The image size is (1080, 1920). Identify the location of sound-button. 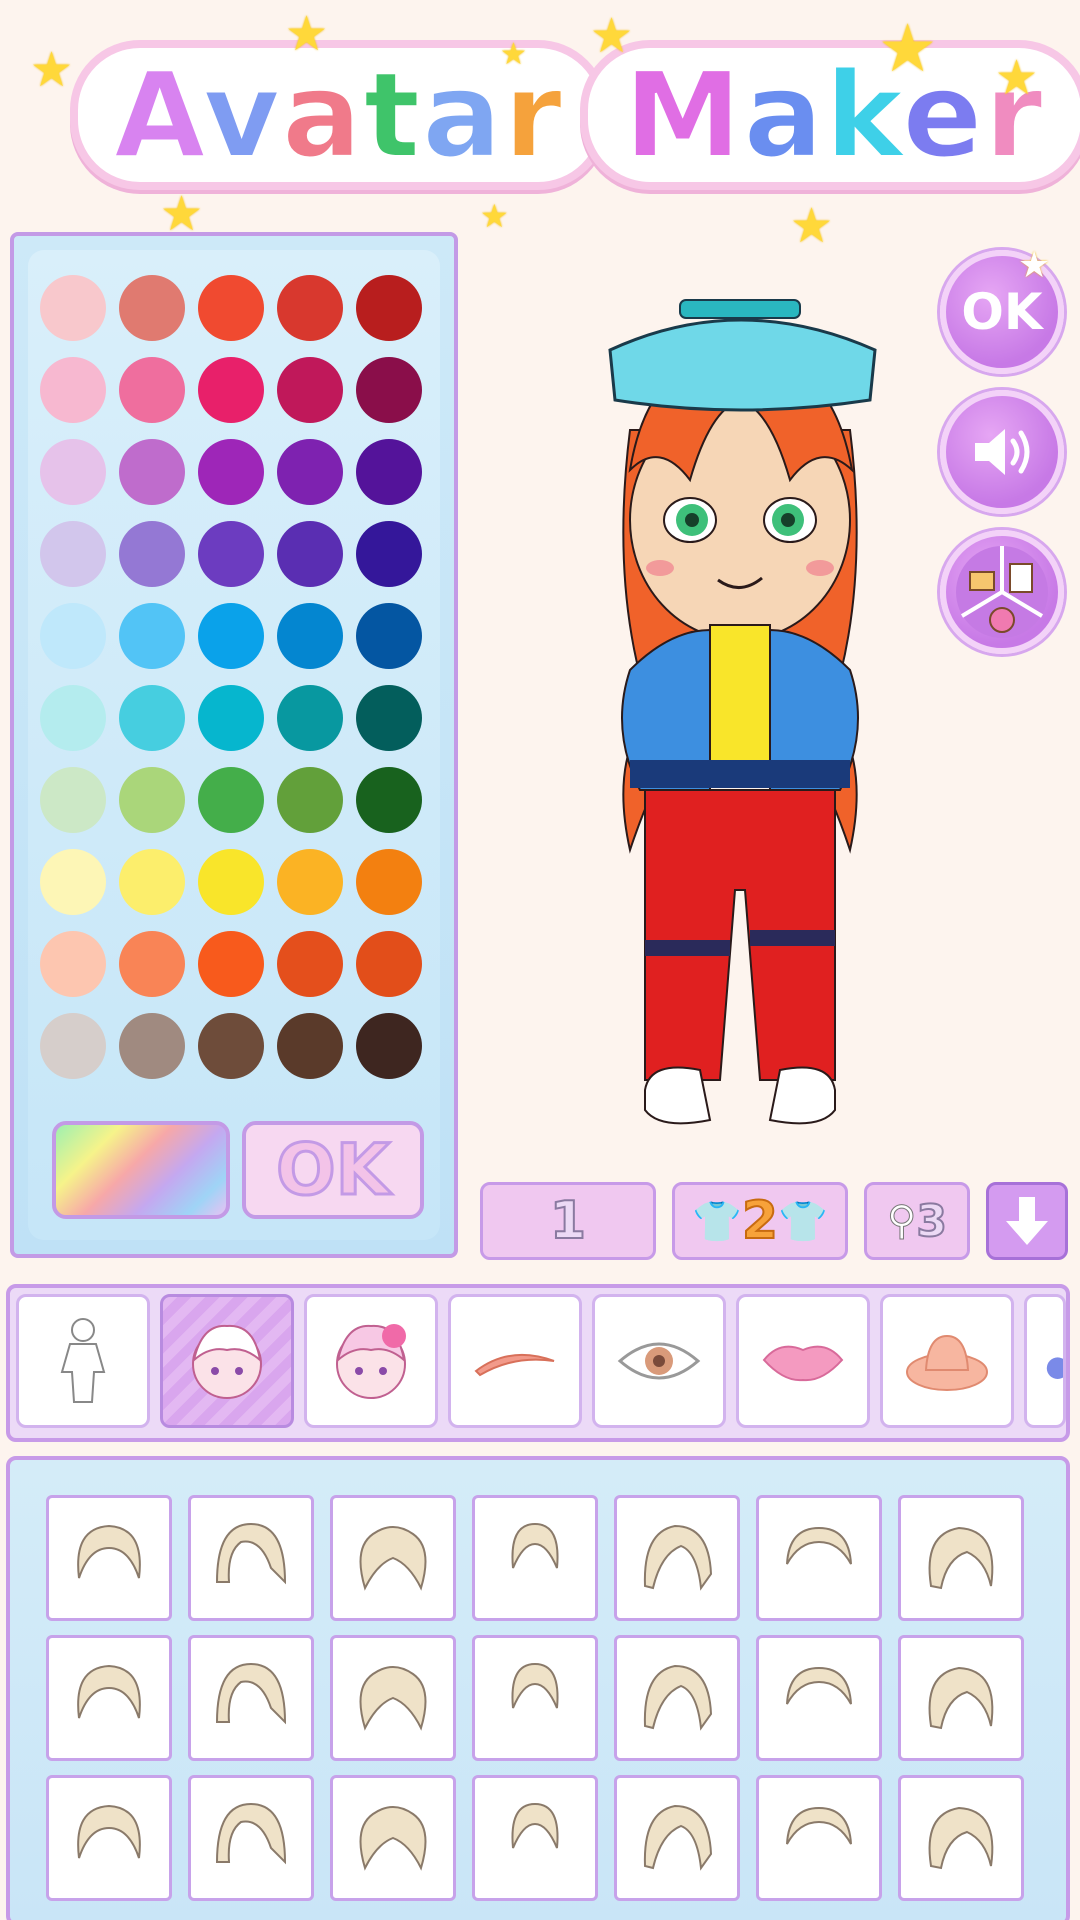
(1002, 452).